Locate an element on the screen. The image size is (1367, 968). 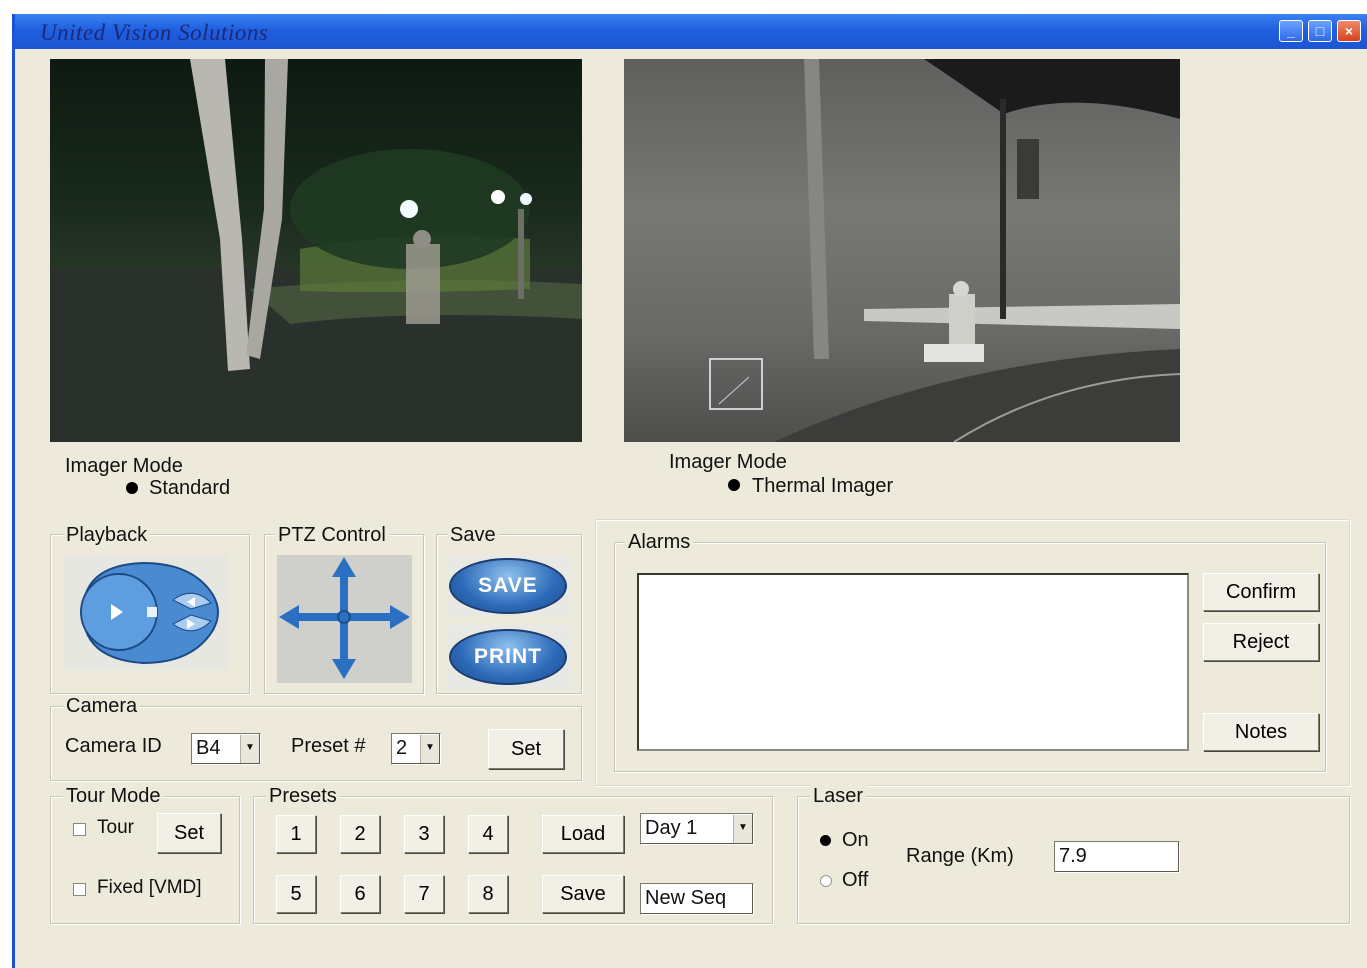
reject-button: Reject is located at coordinates (1261, 642).